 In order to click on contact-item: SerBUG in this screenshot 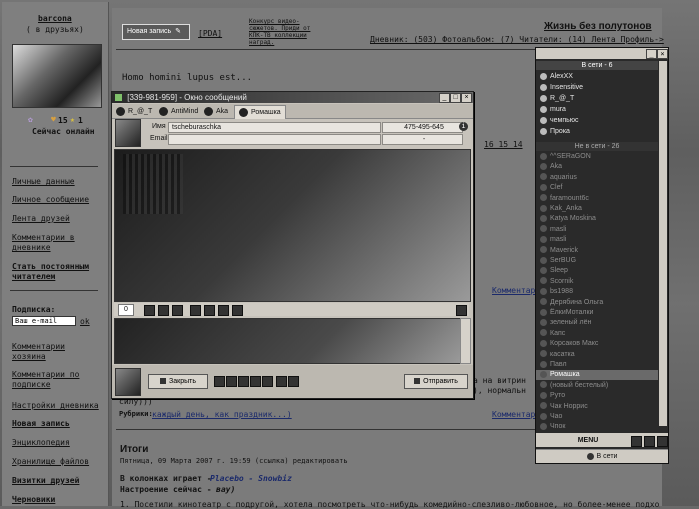, I will do `click(597, 261)`.